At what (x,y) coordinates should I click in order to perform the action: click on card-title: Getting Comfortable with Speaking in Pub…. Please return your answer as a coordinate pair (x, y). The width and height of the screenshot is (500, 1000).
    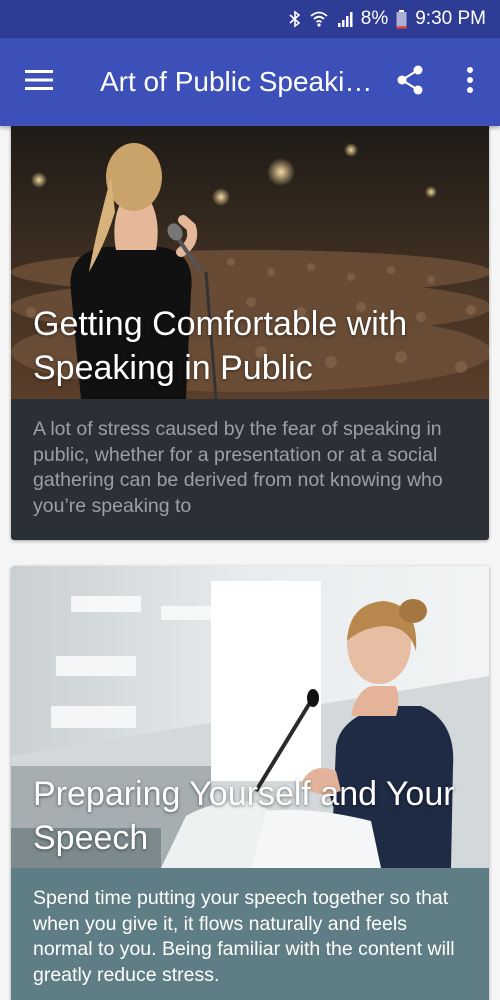
    Looking at the image, I should click on (220, 346).